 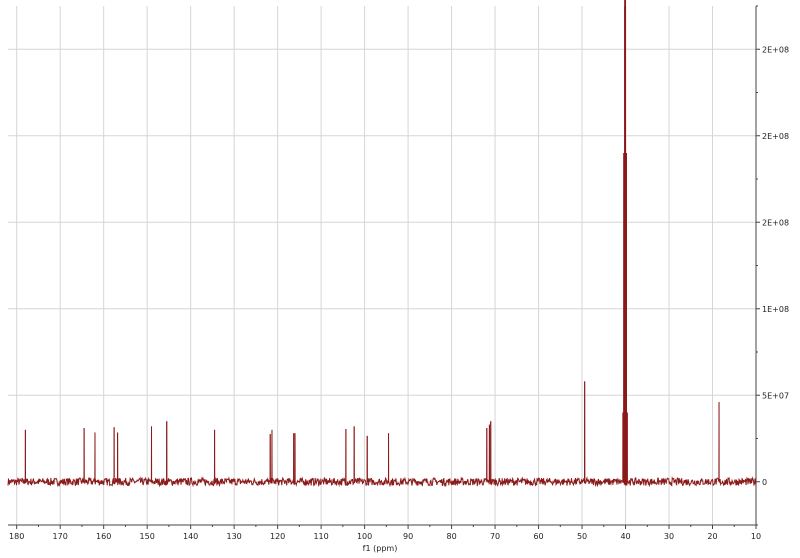 I want to click on x-tick-label: 30, so click(x=669, y=536).